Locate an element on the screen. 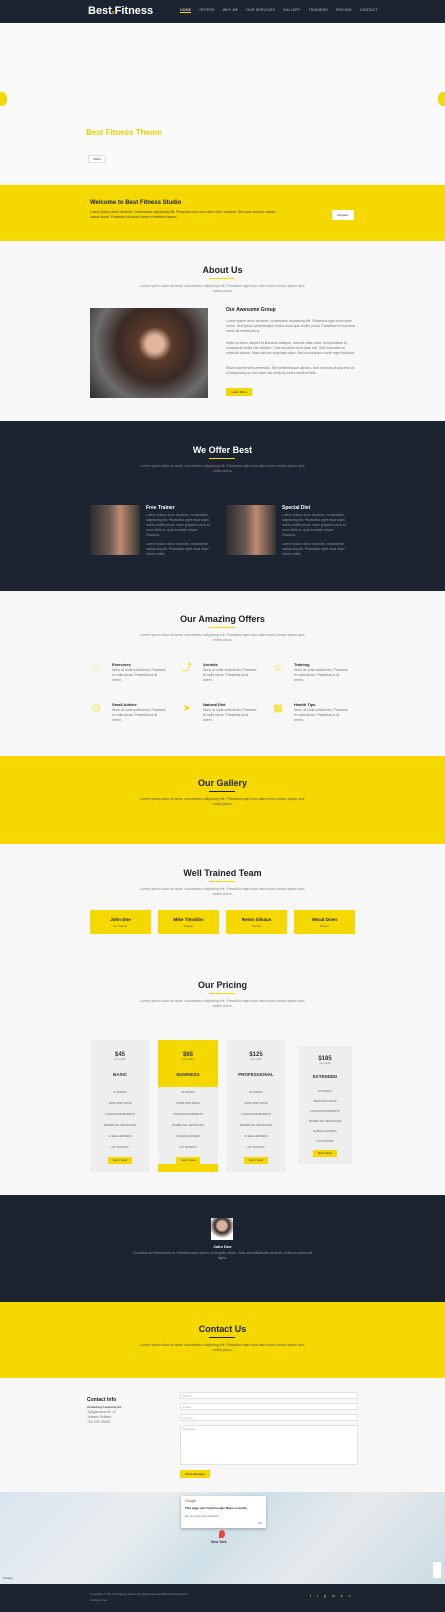  nav-trainers: TRAINERS is located at coordinates (318, 10).